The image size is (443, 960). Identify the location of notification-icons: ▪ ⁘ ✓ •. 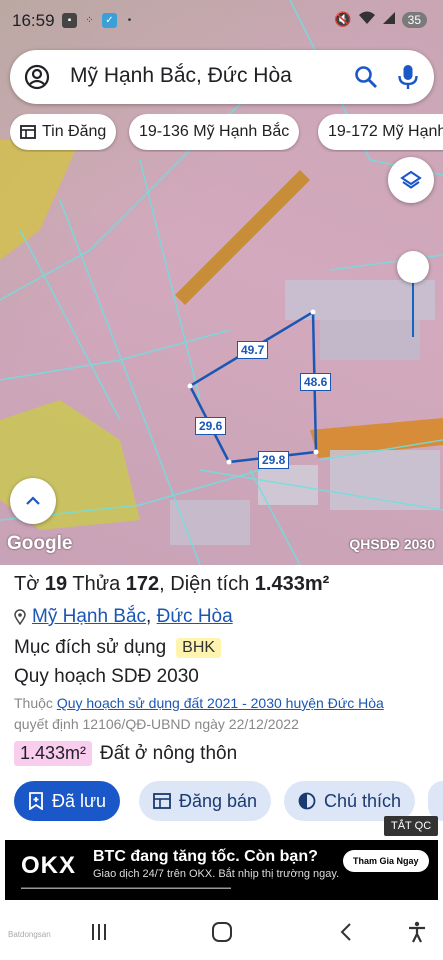
(99, 20).